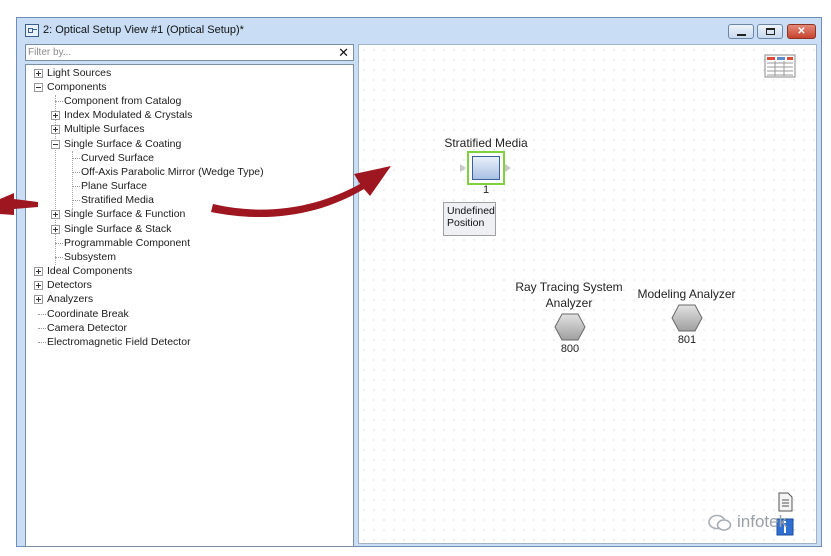 Image resolution: width=831 pixels, height=556 pixels. I want to click on component-index: 1, so click(486, 190).